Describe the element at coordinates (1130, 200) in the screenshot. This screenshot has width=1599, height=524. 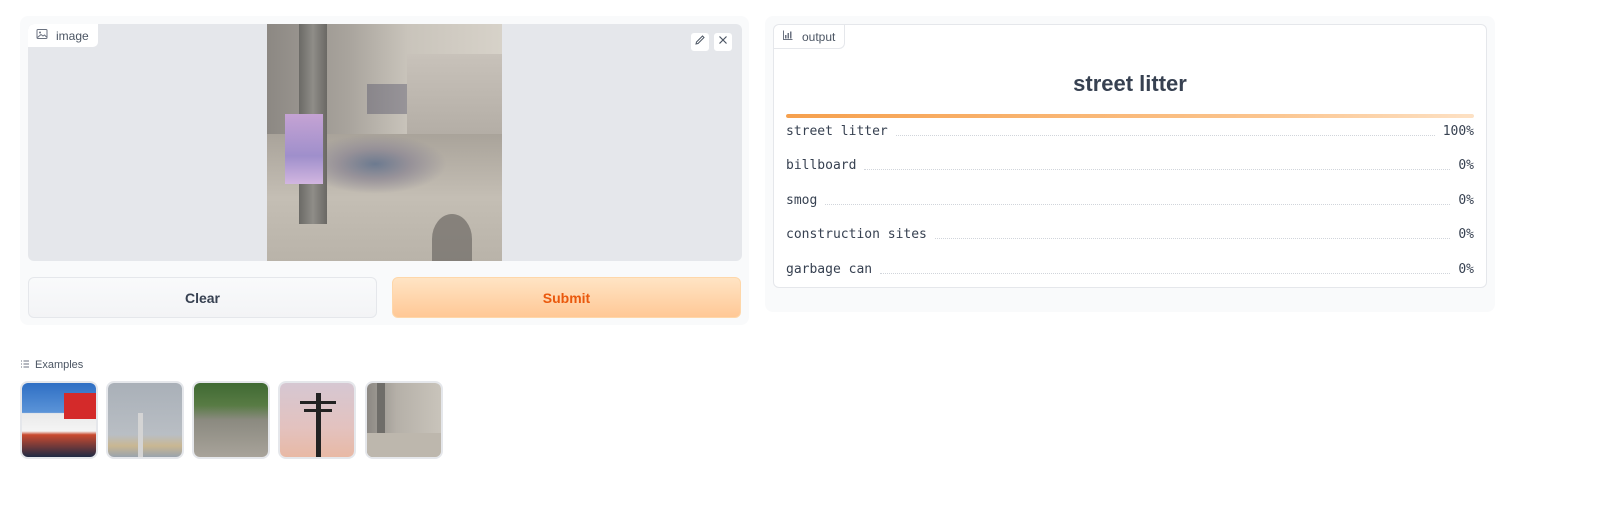
I see `confidence-row: smog 0%` at that location.